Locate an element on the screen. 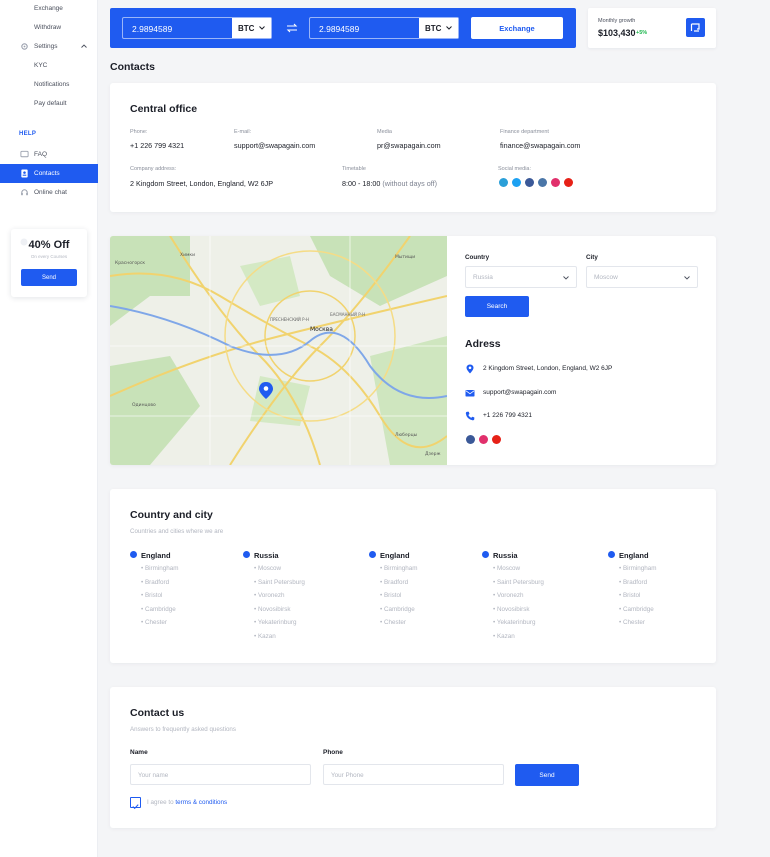 This screenshot has width=770, height=857. finance-label: Finance department is located at coordinates (524, 132).